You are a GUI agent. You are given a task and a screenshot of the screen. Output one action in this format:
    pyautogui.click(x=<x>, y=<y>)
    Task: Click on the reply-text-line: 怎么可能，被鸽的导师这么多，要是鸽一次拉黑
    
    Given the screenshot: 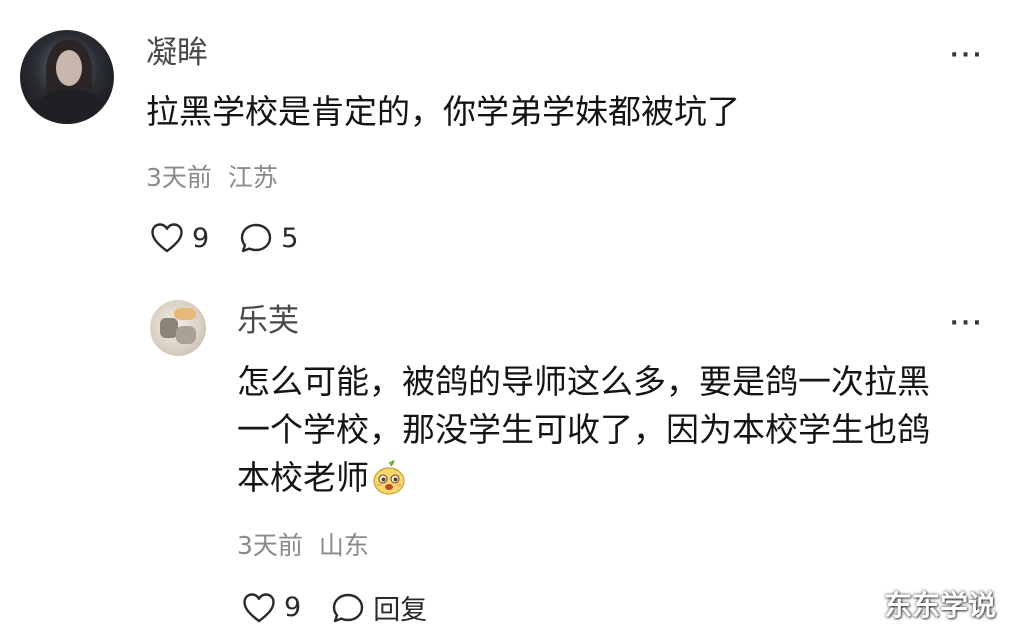 What is the action you would take?
    pyautogui.click(x=583, y=381)
    